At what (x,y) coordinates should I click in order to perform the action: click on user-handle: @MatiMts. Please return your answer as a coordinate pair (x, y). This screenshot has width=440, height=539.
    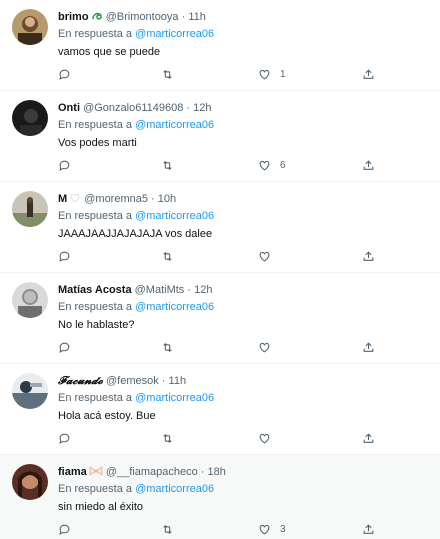
    Looking at the image, I should click on (160, 290).